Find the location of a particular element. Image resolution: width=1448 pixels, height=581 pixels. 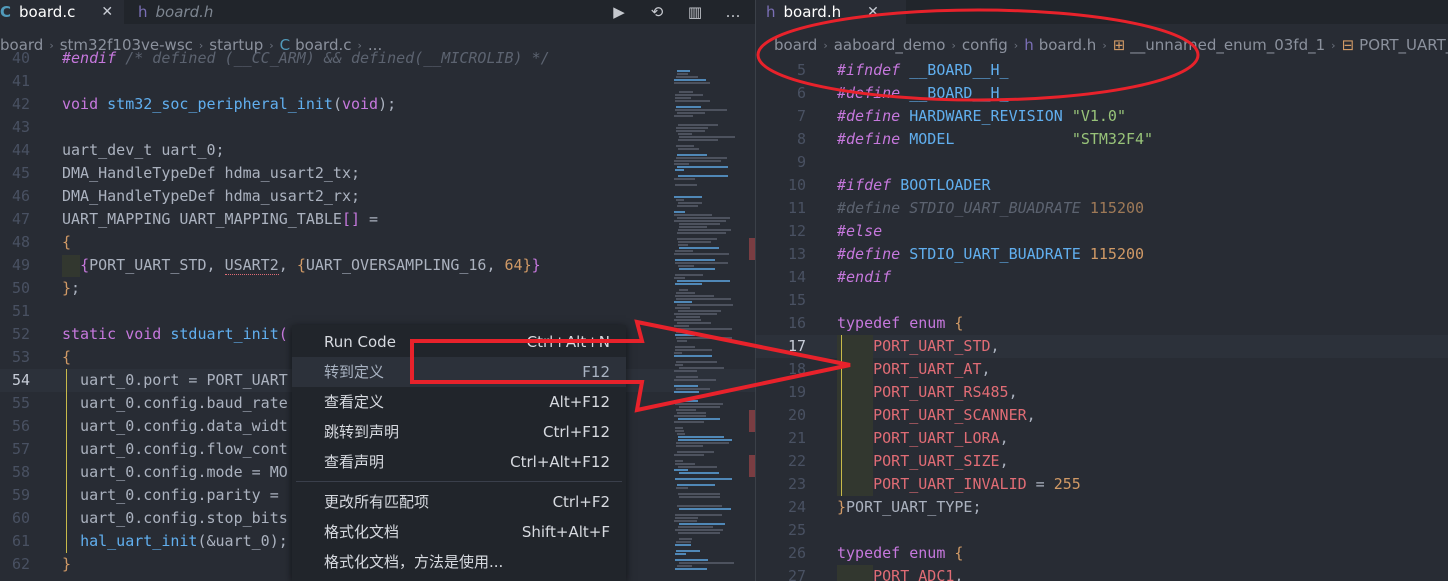

run-icon: ▶ is located at coordinates (619, 12).